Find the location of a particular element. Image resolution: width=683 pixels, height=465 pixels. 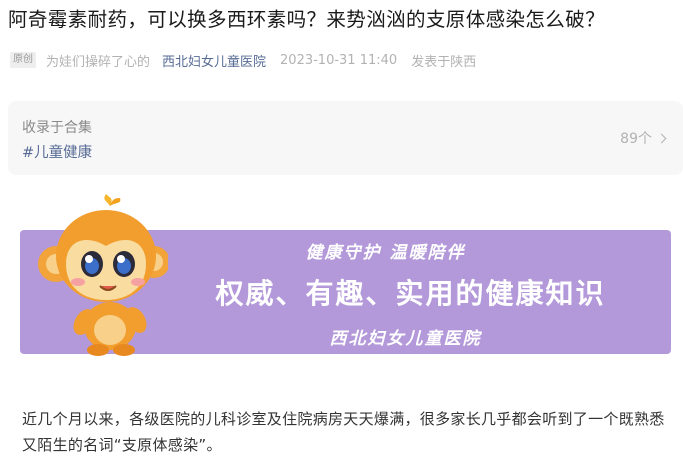

publish-time: 2023-10-31 11:40 is located at coordinates (339, 60).